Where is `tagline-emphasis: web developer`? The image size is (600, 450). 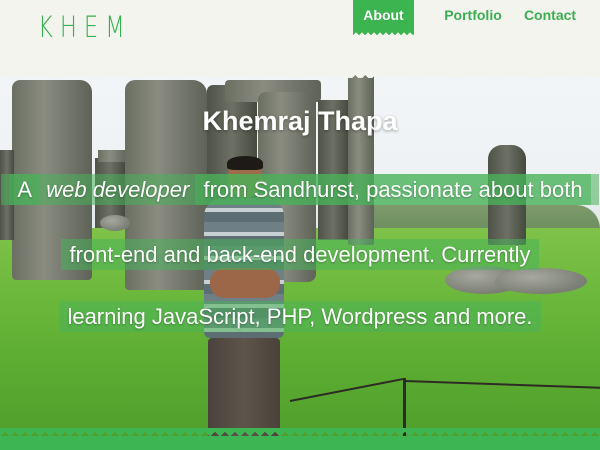 tagline-emphasis: web developer is located at coordinates (118, 189).